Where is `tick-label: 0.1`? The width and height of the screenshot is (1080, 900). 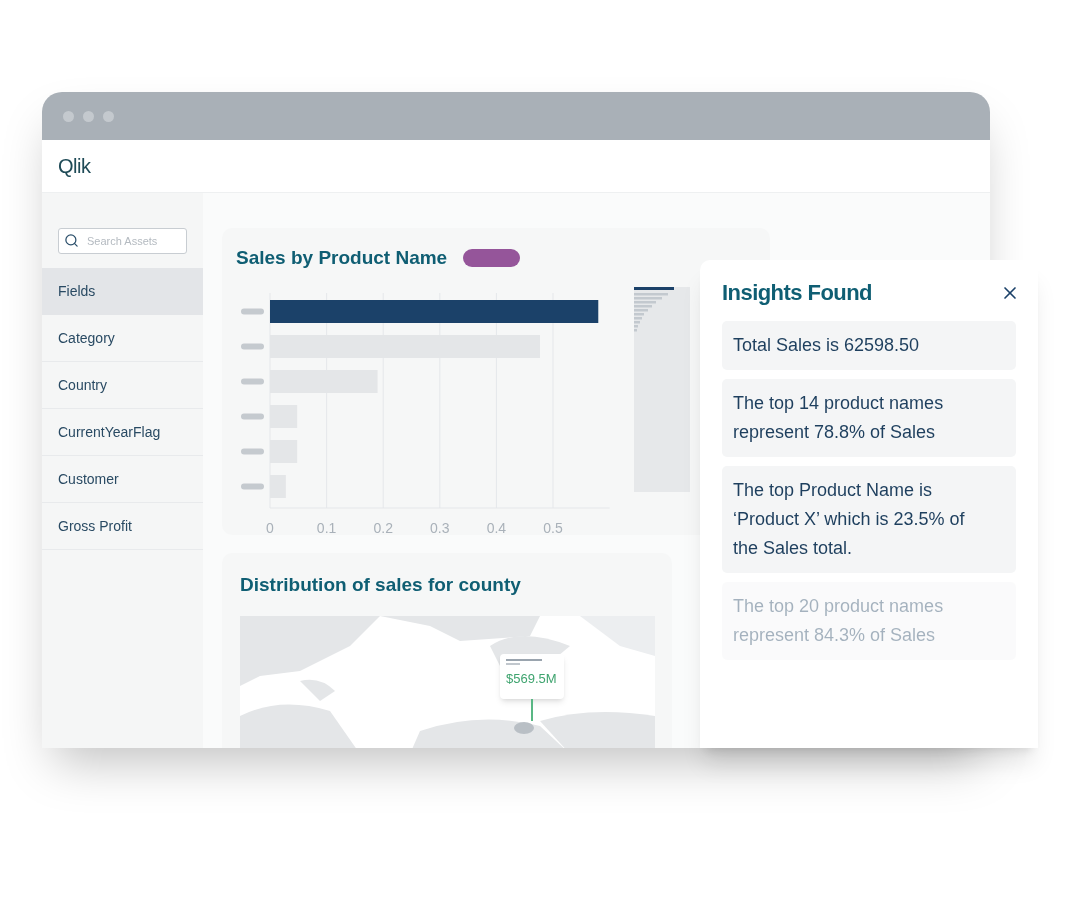 tick-label: 0.1 is located at coordinates (326, 527).